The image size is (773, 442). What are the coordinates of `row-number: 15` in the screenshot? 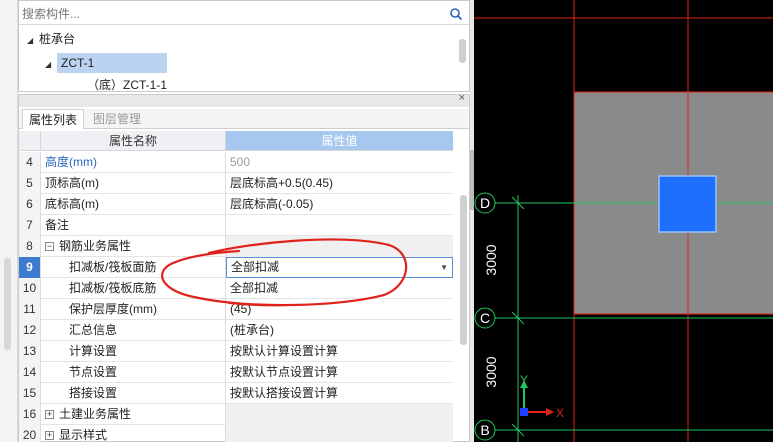 It's located at (30, 393).